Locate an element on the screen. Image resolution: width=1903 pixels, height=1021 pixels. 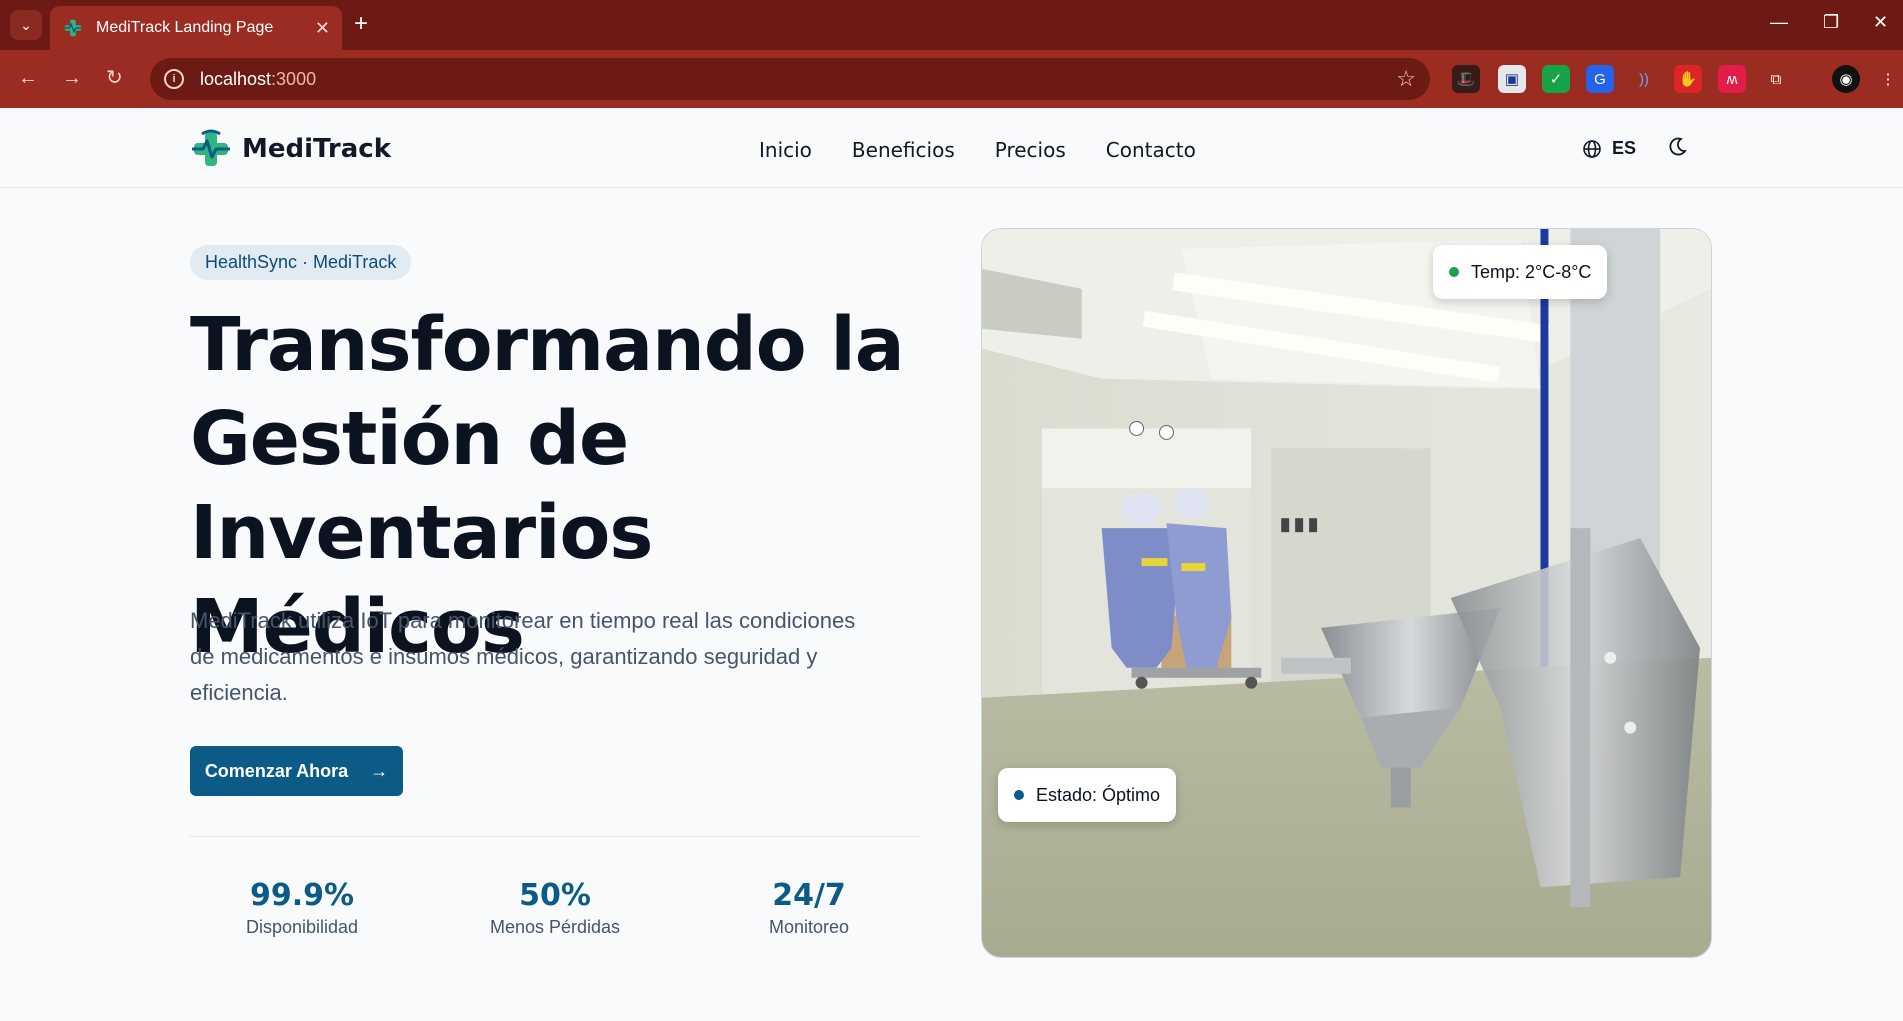
address-bar: i localhost:3000 ☆ is located at coordinates (790, 79).